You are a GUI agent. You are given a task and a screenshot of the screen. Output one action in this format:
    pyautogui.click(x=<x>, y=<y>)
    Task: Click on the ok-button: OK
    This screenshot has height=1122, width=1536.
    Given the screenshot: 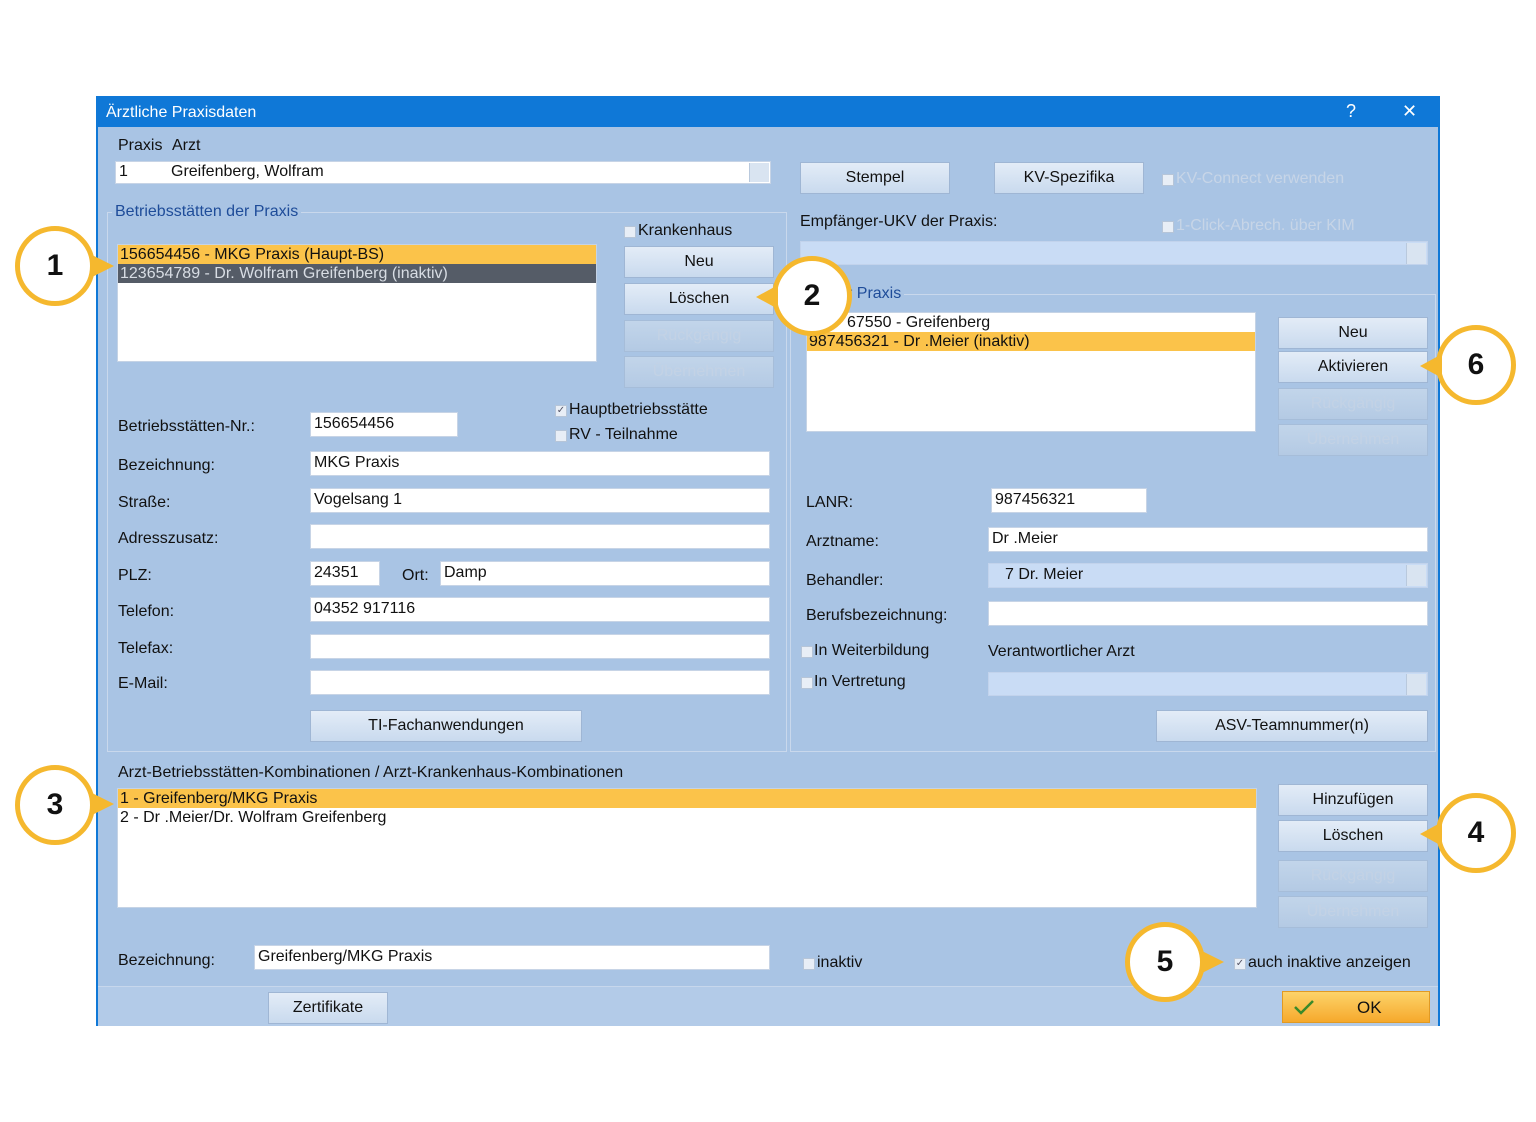 What is the action you would take?
    pyautogui.click(x=1356, y=1007)
    